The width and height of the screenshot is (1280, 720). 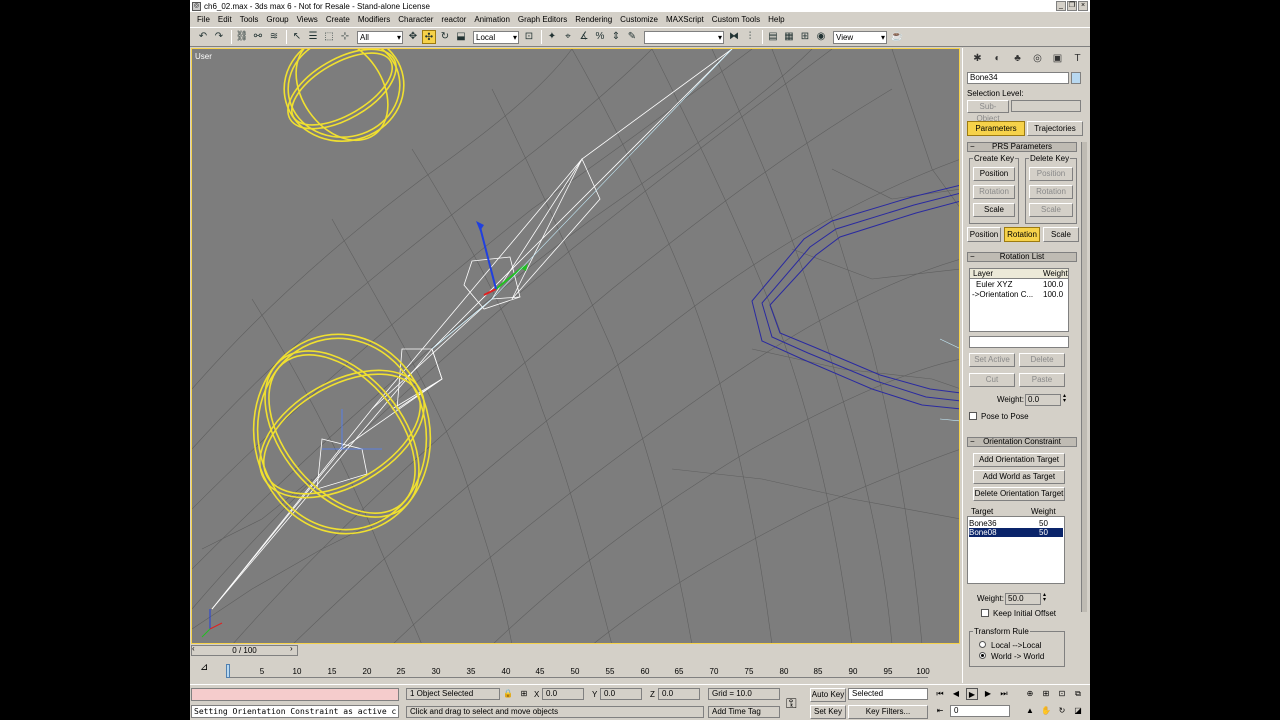 I want to click on render-view-dropdown: View, so click(x=860, y=37).